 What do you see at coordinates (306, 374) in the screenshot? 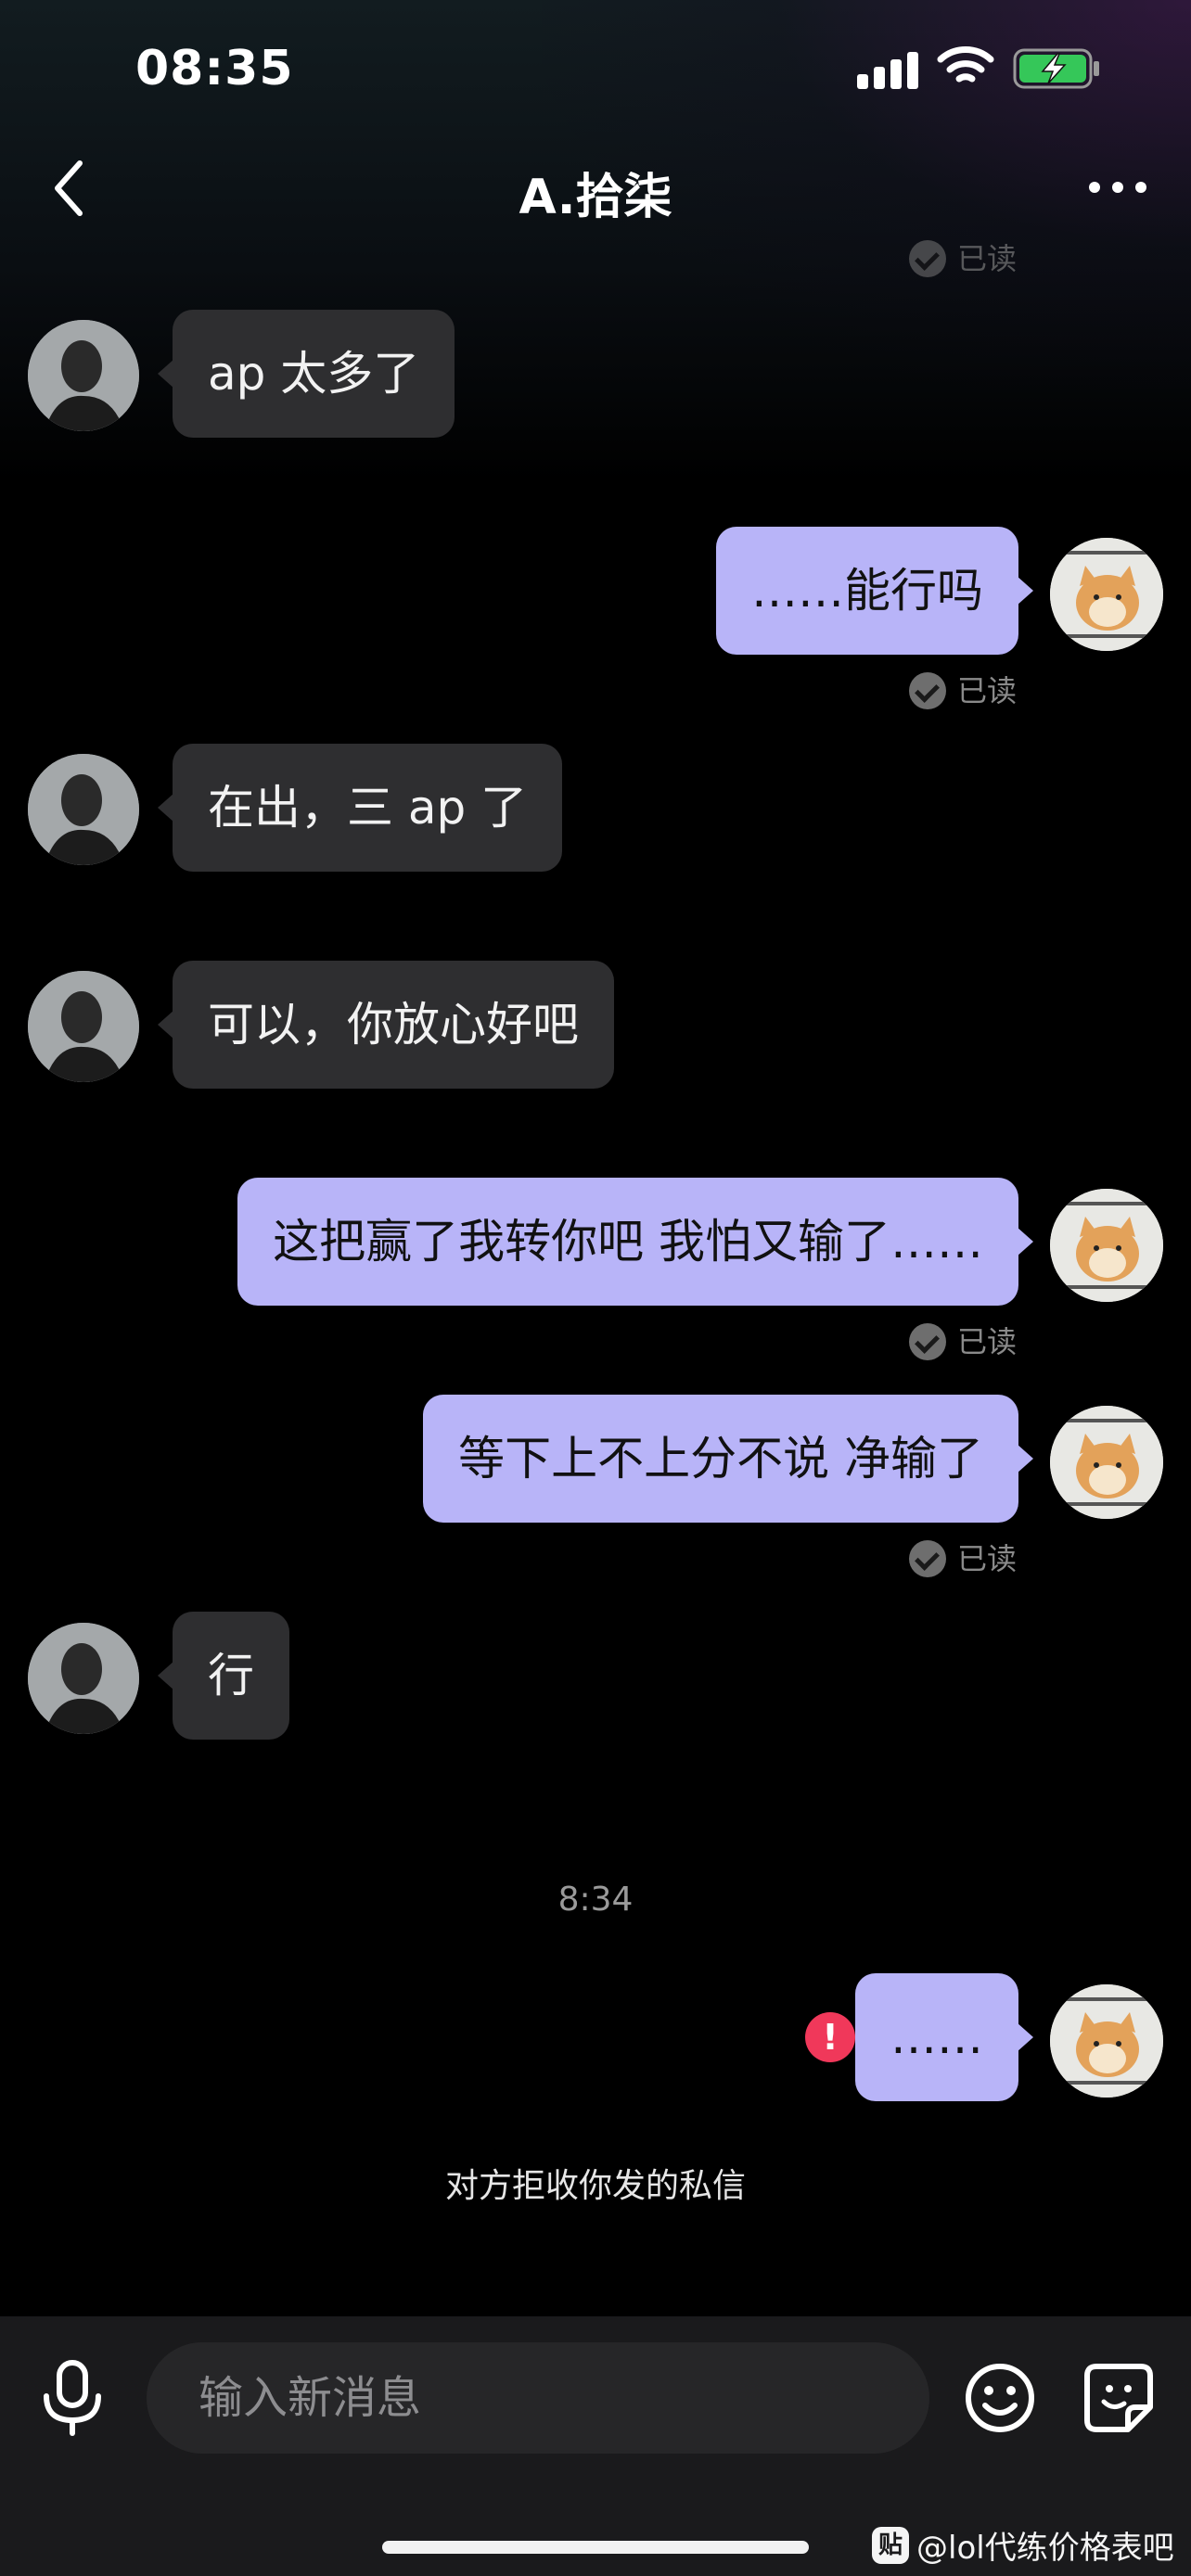
I see `message-bubble-received: ap 太多了` at bounding box center [306, 374].